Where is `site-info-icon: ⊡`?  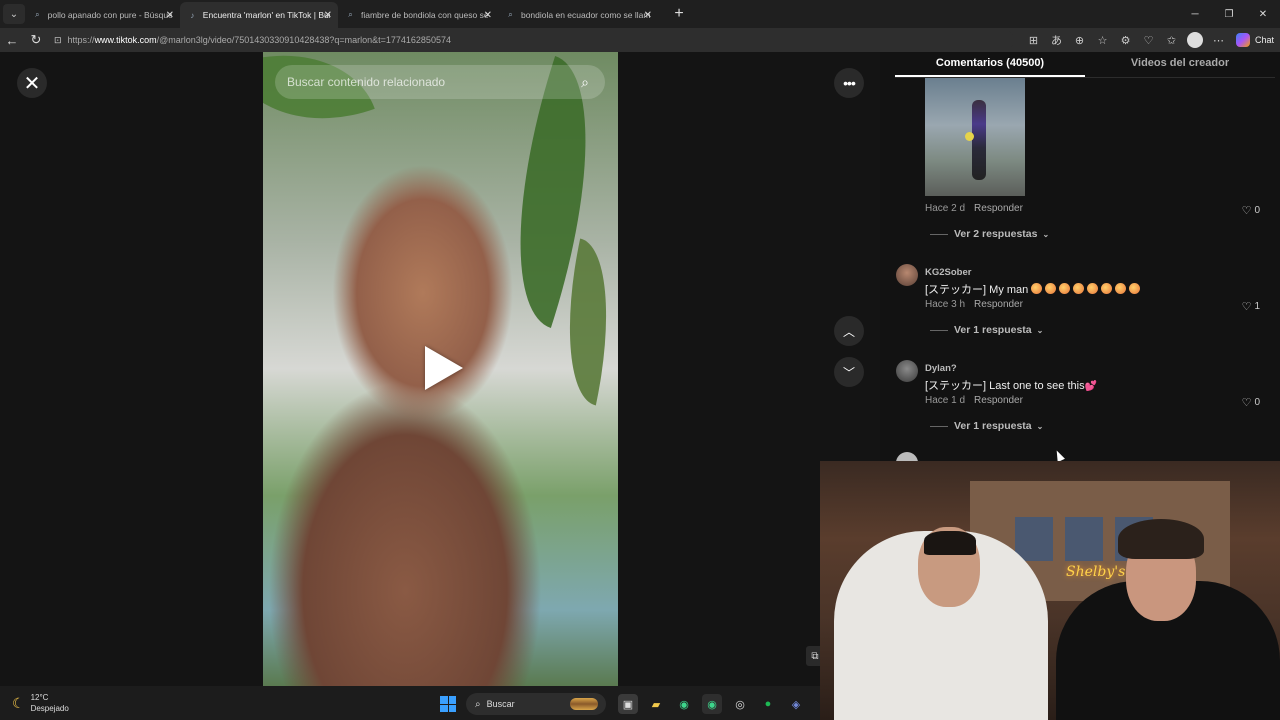
site-info-icon: ⊡ is located at coordinates (58, 40).